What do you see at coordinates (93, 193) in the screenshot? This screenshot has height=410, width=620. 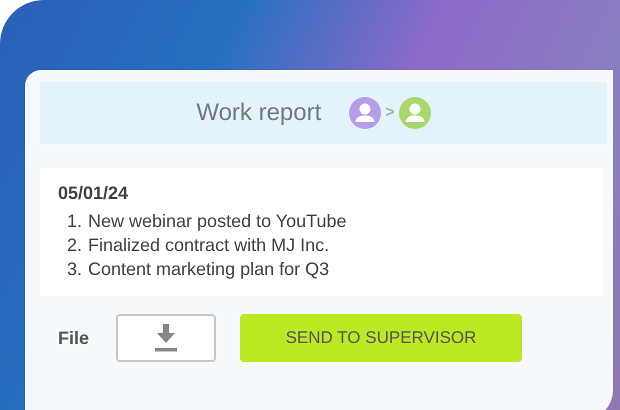 I see `report-date: 05/01/24` at bounding box center [93, 193].